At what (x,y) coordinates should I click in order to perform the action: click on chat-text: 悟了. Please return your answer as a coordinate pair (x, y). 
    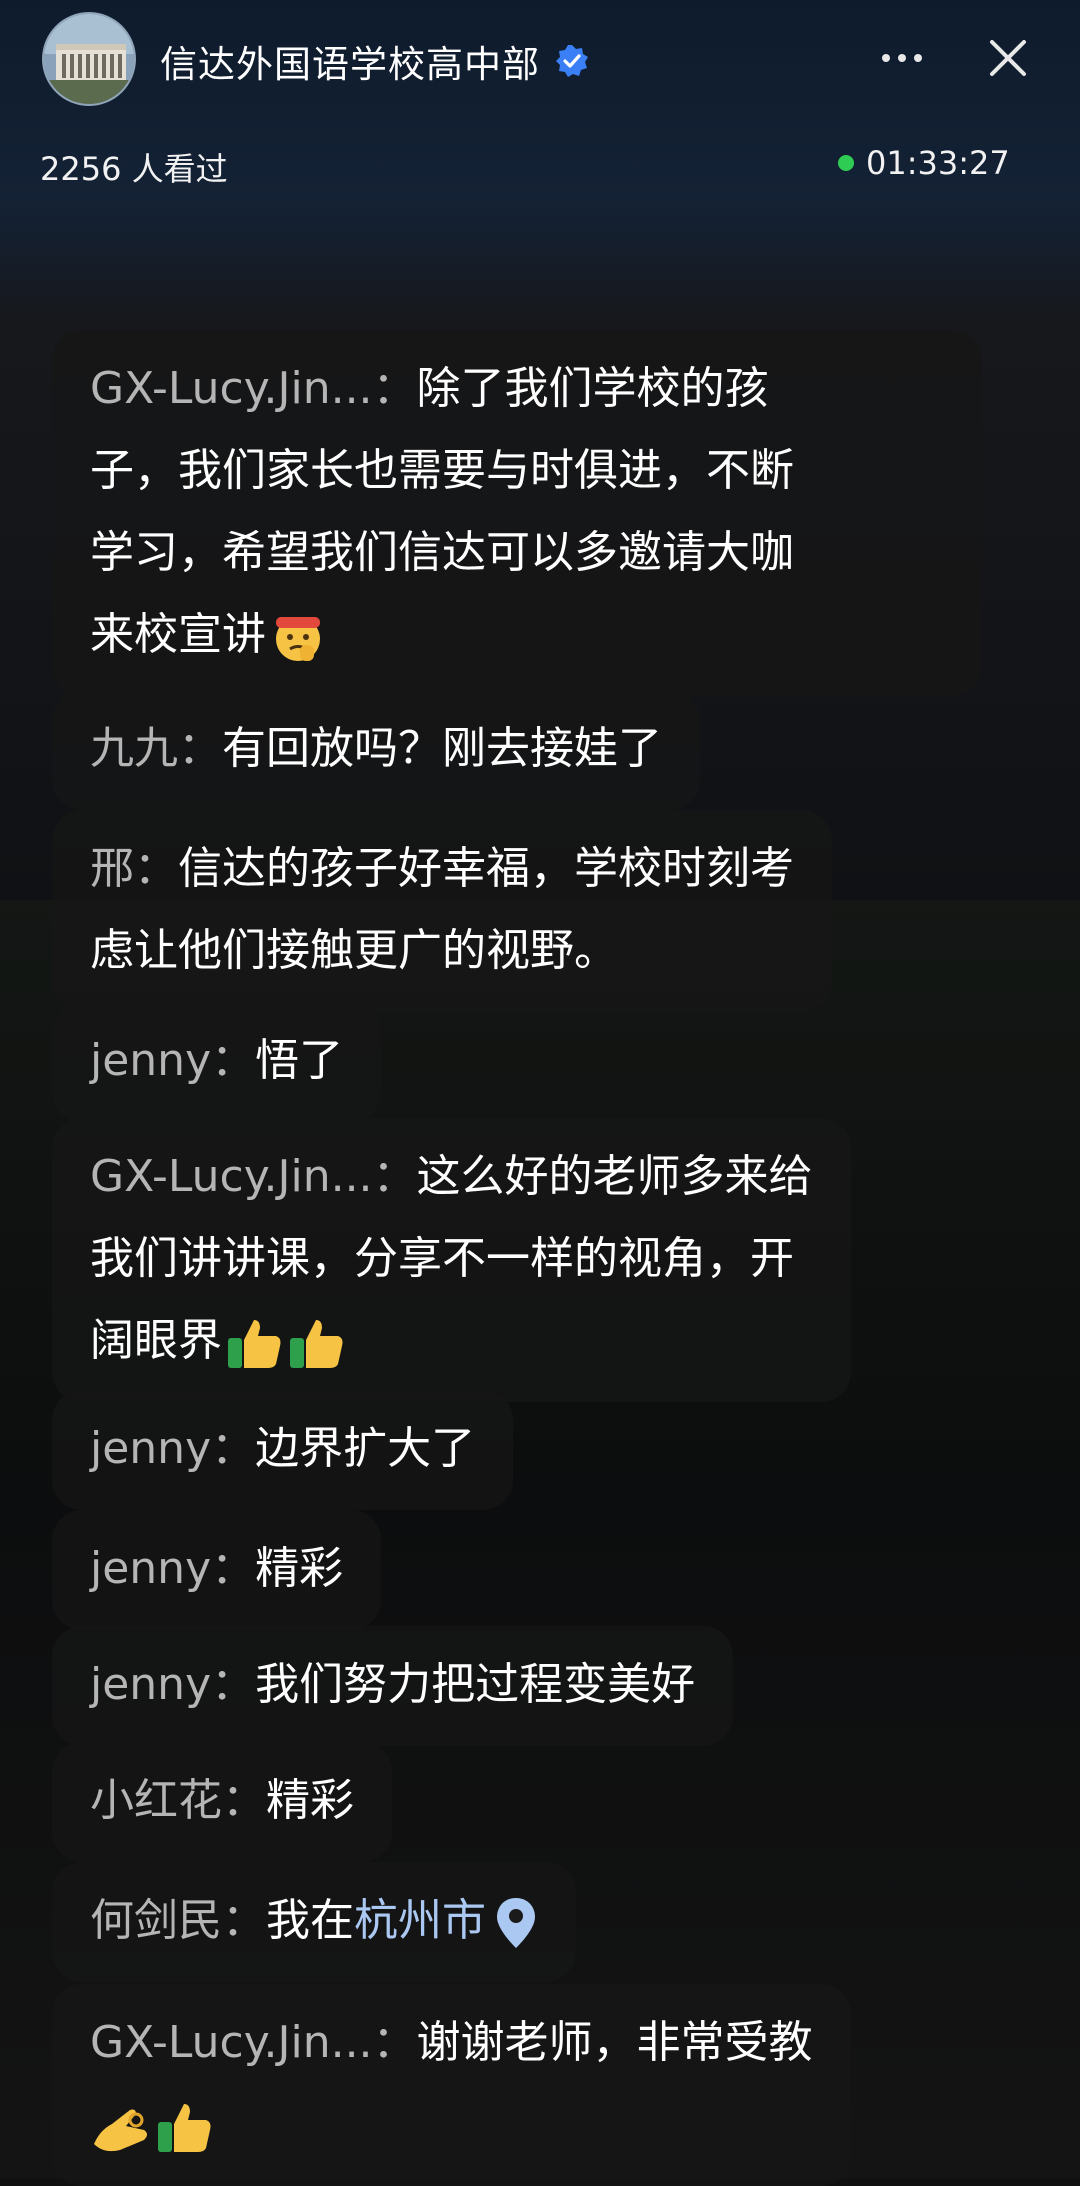
    Looking at the image, I should click on (299, 1060).